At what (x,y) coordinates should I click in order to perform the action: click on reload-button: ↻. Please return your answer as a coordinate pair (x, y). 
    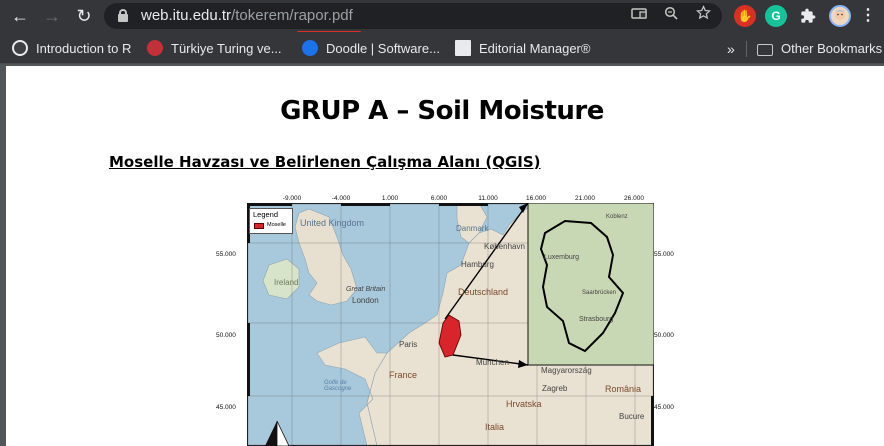
    Looking at the image, I should click on (84, 16).